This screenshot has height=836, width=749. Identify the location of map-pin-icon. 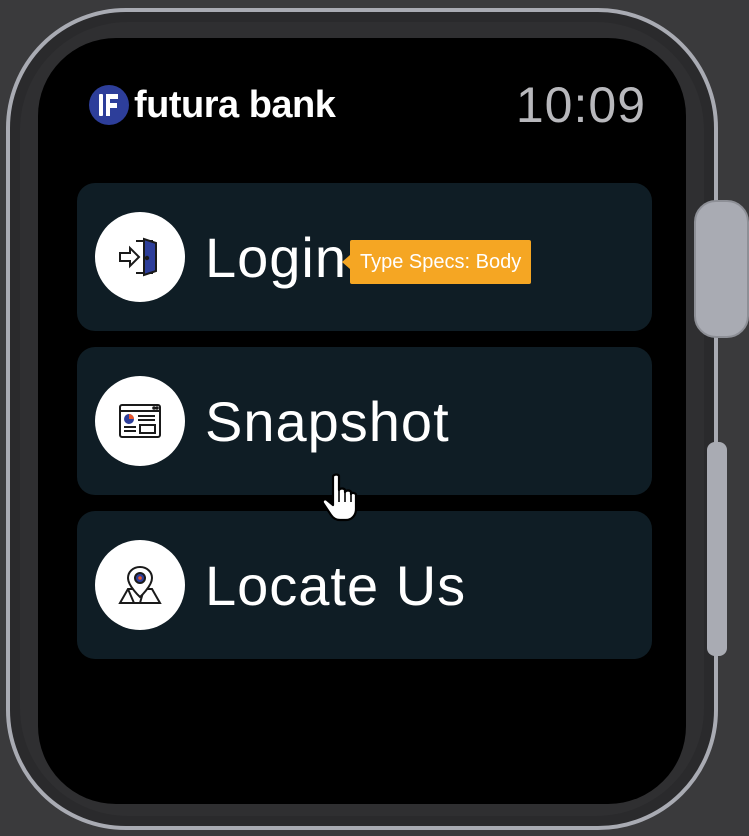
(140, 585).